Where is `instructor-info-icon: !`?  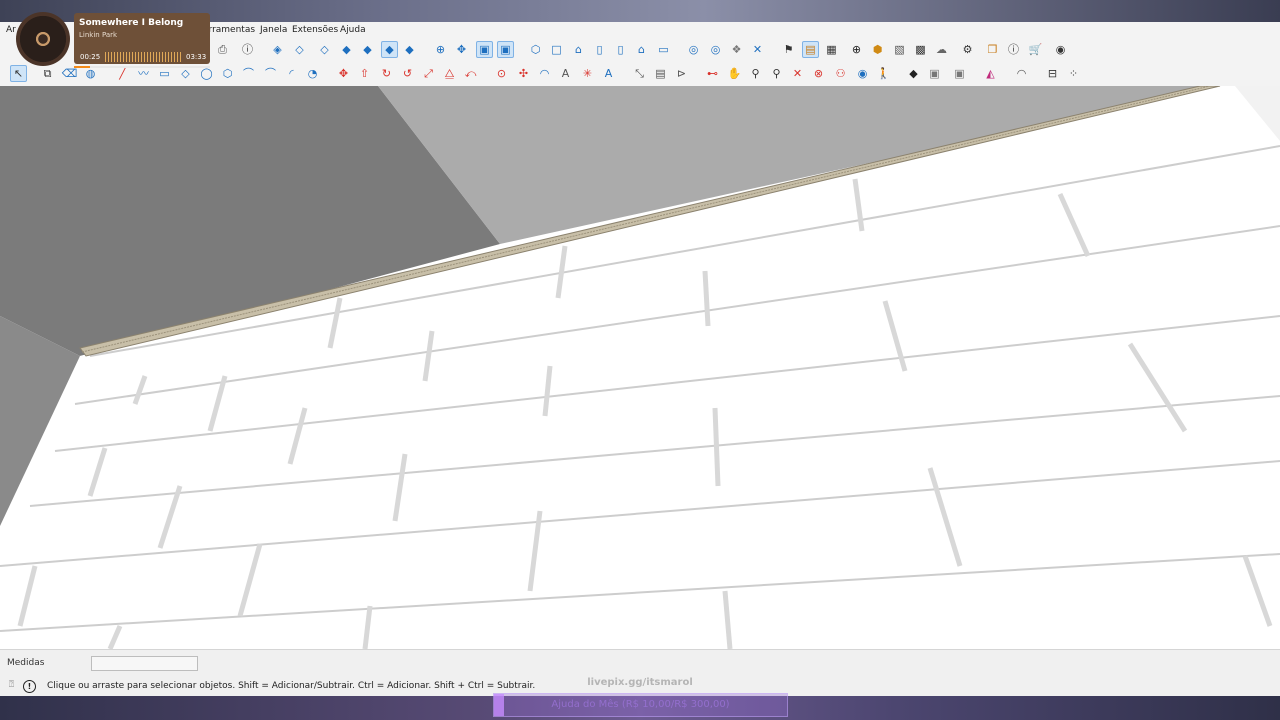 instructor-info-icon: ! is located at coordinates (29, 686).